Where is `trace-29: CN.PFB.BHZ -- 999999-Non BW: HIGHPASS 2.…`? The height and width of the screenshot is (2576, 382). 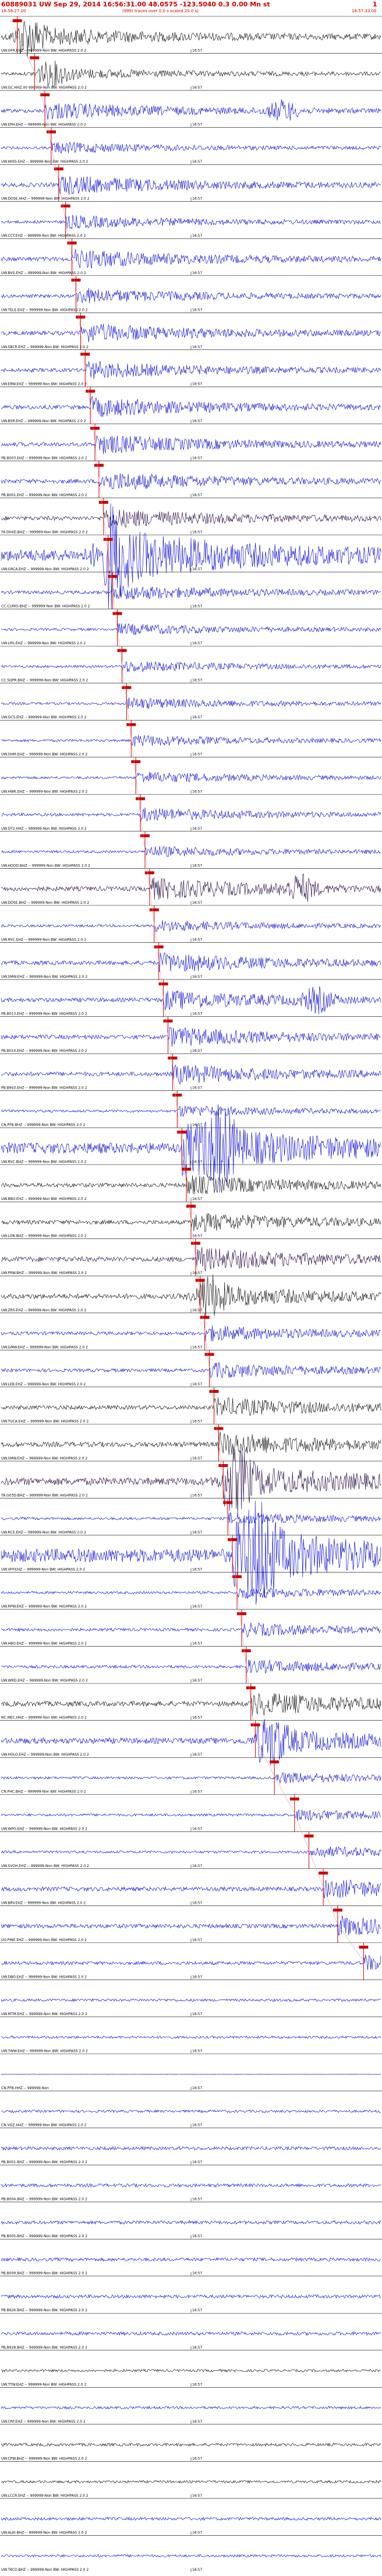 trace-29: CN.PFB.BHZ -- 999999-Non BW: HIGHPASS 2.… is located at coordinates (191, 1109).